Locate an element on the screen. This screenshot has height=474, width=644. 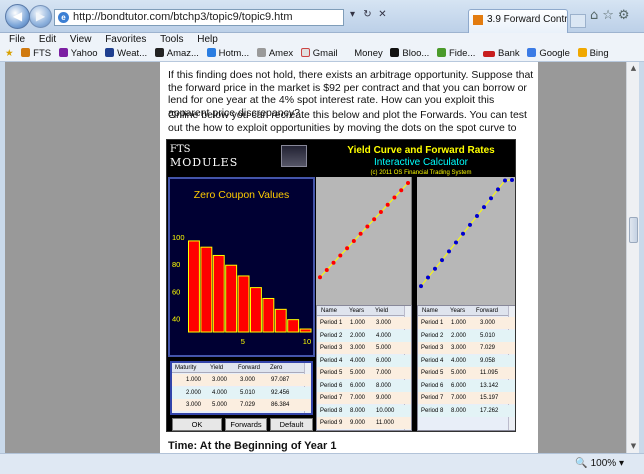
forward-table-row: Period 2 2.000 5.010 is located at coordinates (466, 335).